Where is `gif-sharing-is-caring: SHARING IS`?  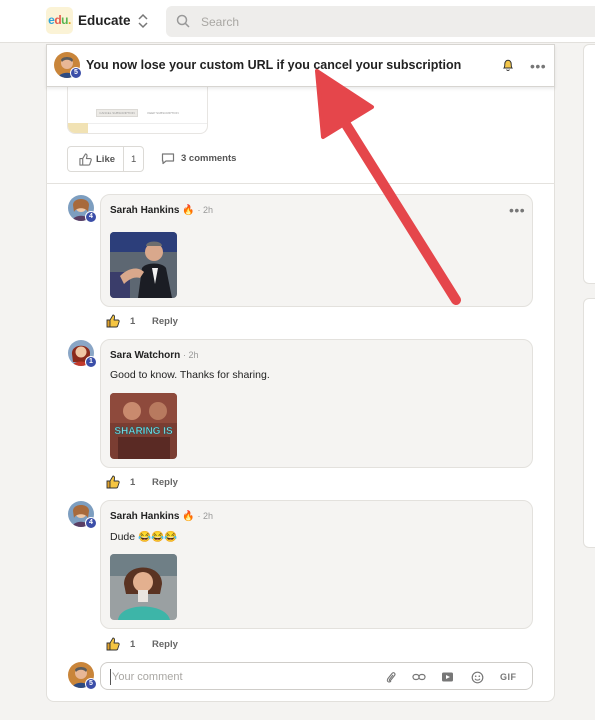 gif-sharing-is-caring: SHARING IS is located at coordinates (143, 426).